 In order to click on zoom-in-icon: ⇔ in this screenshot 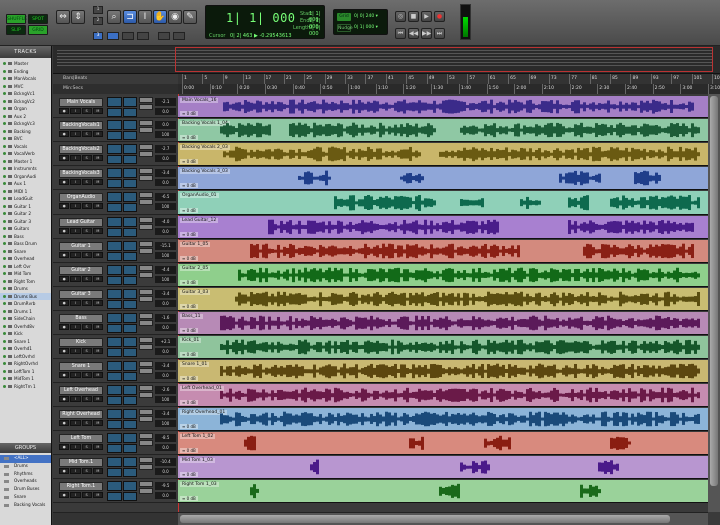, I will do `click(63, 17)`.